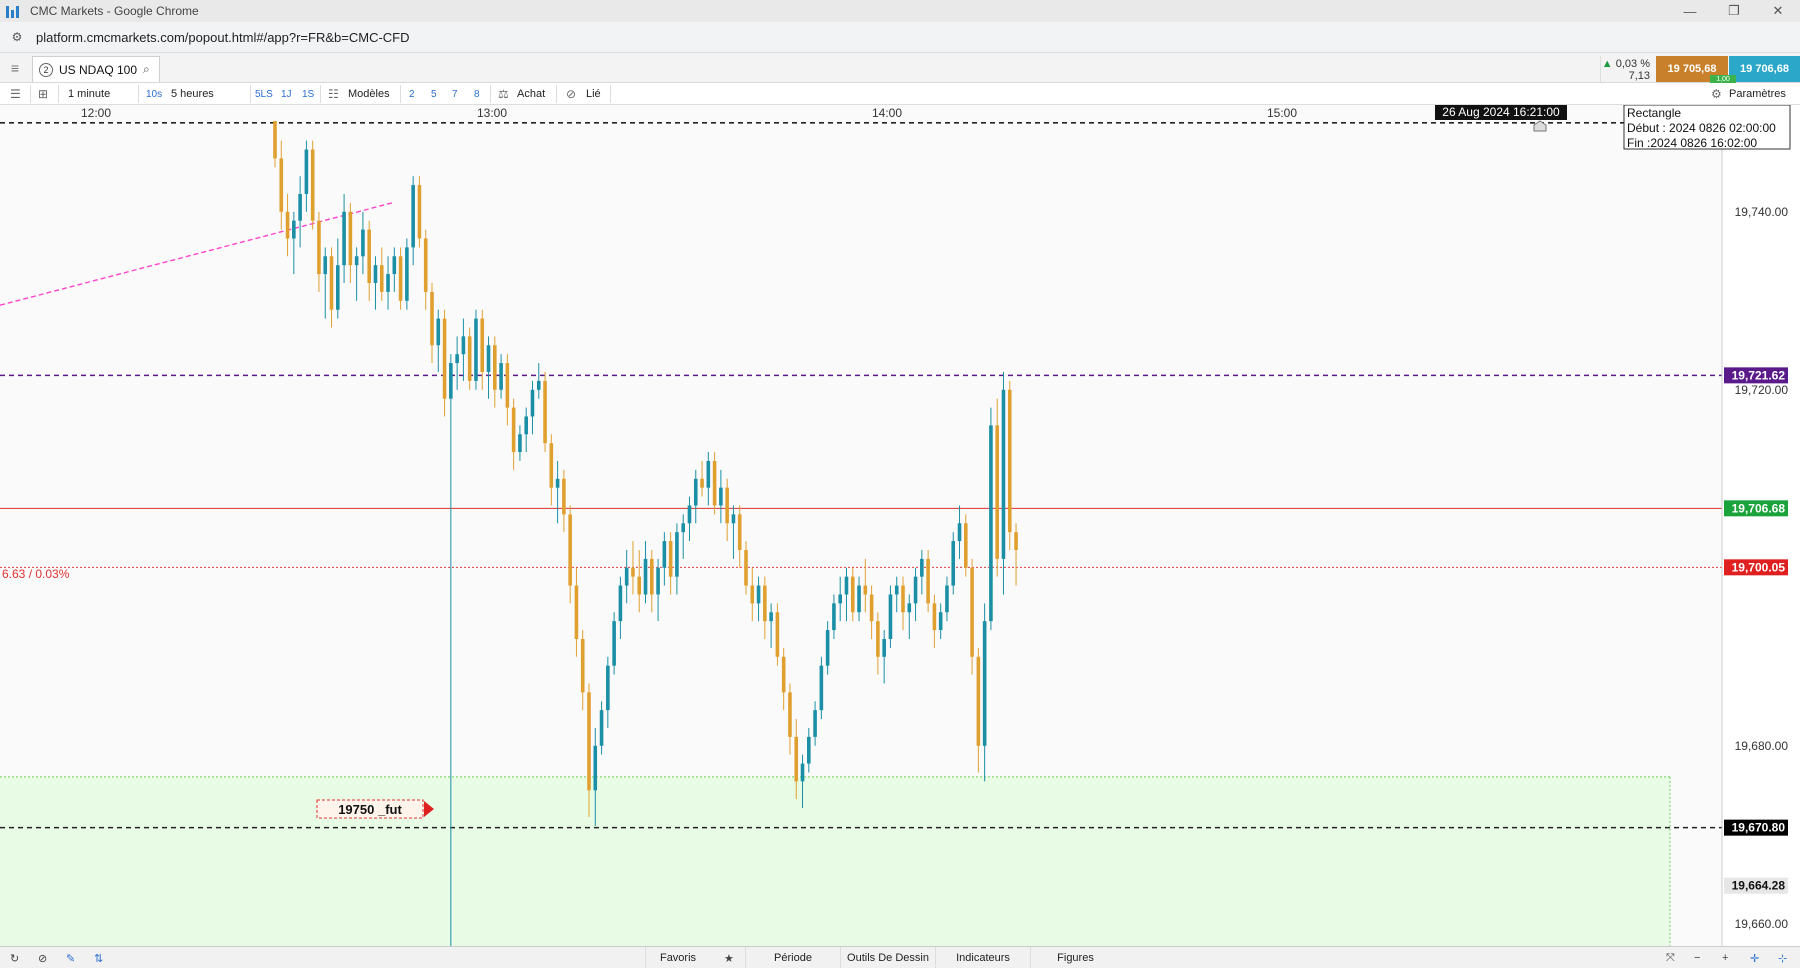 Image resolution: width=1800 pixels, height=968 pixels. I want to click on templates-button: Modèles, so click(369, 94).